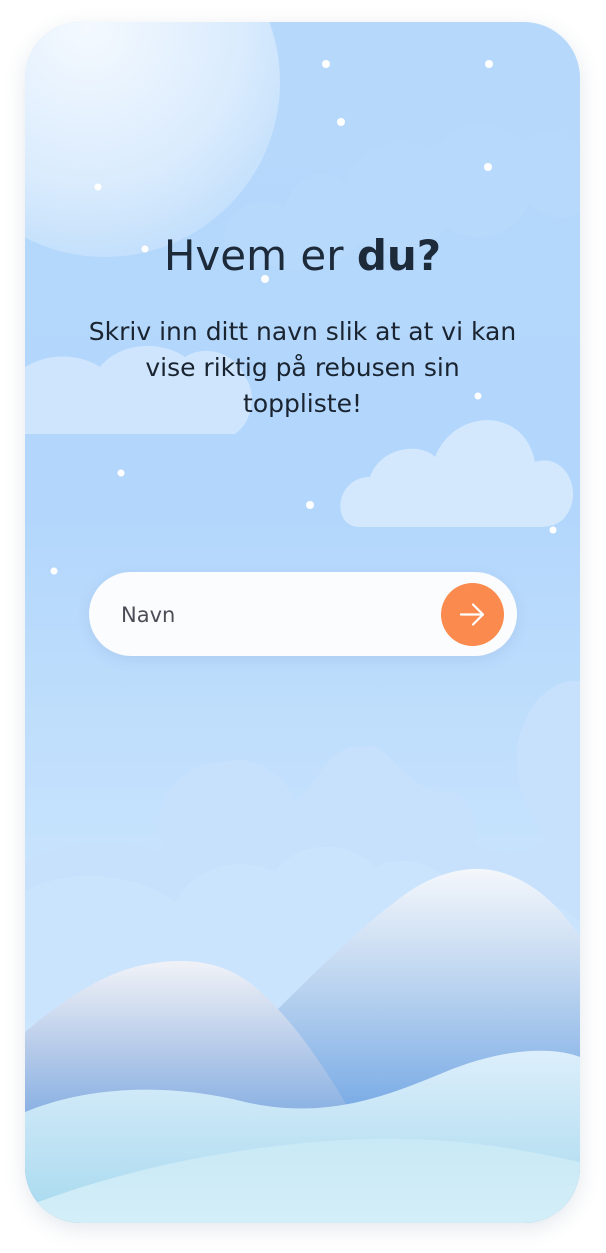 The image size is (606, 1253). What do you see at coordinates (457, 473) in the screenshot?
I see `cloud-right` at bounding box center [457, 473].